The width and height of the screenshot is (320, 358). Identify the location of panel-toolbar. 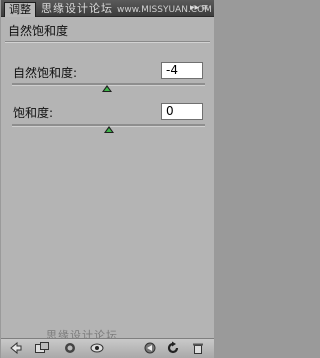
(107, 348).